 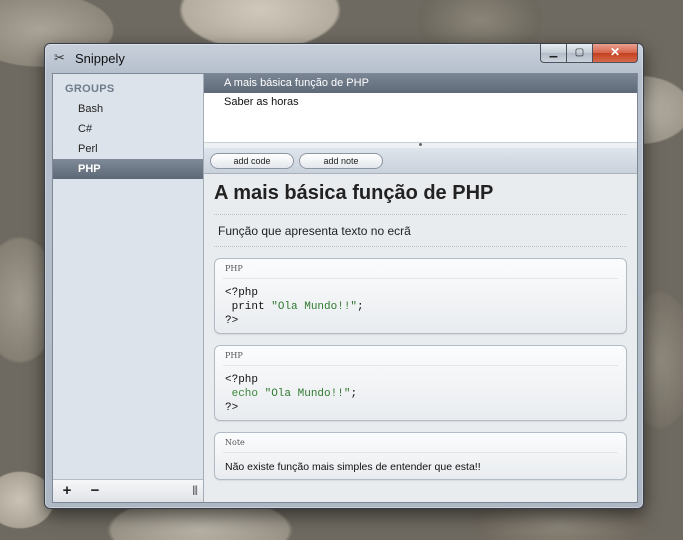 I want to click on window-title: Snippely, so click(x=100, y=58).